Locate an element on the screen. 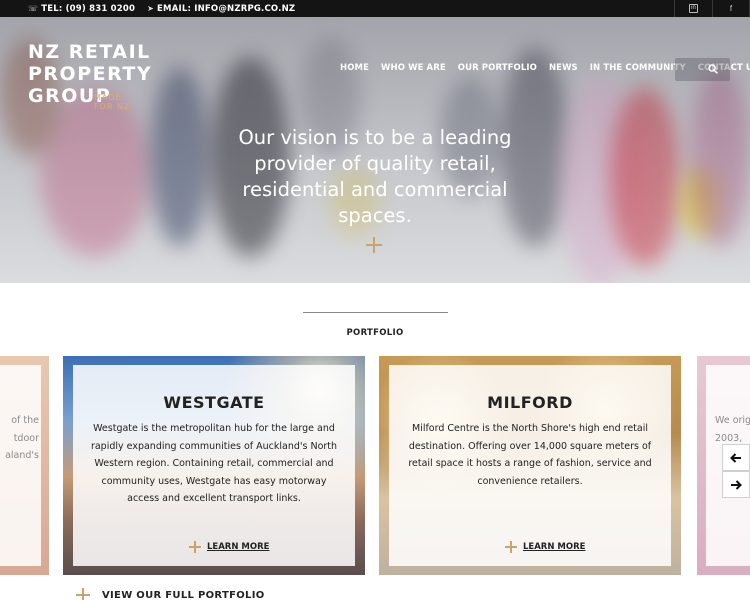 This screenshot has height=600, width=750. linkedin-icon: in is located at coordinates (693, 8).